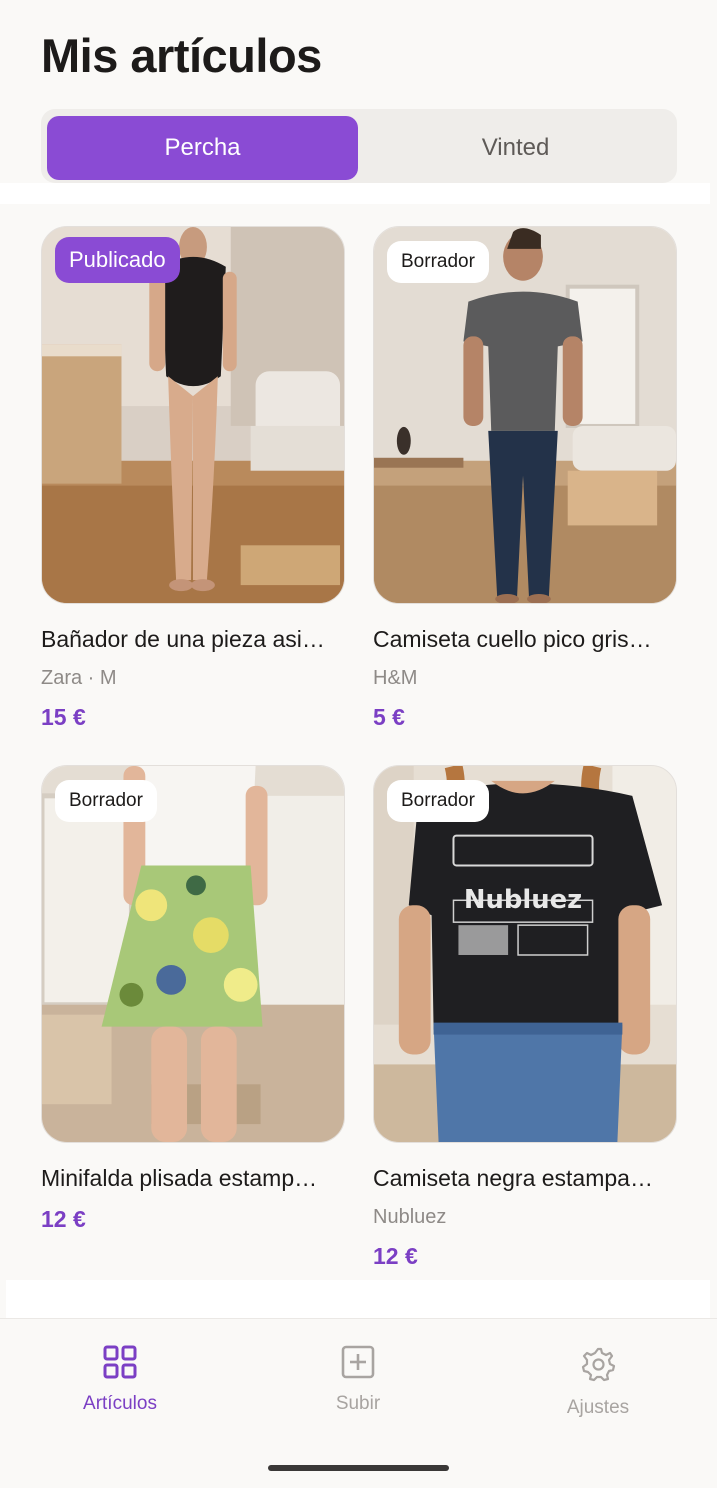 The image size is (717, 1488). Describe the element at coordinates (598, 1407) in the screenshot. I see `nav-label: Ajustes` at that location.